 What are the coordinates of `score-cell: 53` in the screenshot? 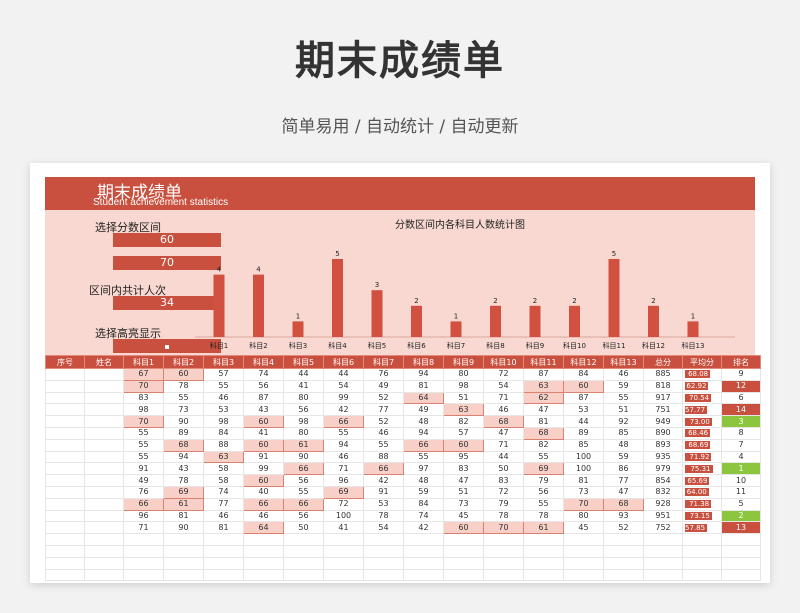 It's located at (383, 504).